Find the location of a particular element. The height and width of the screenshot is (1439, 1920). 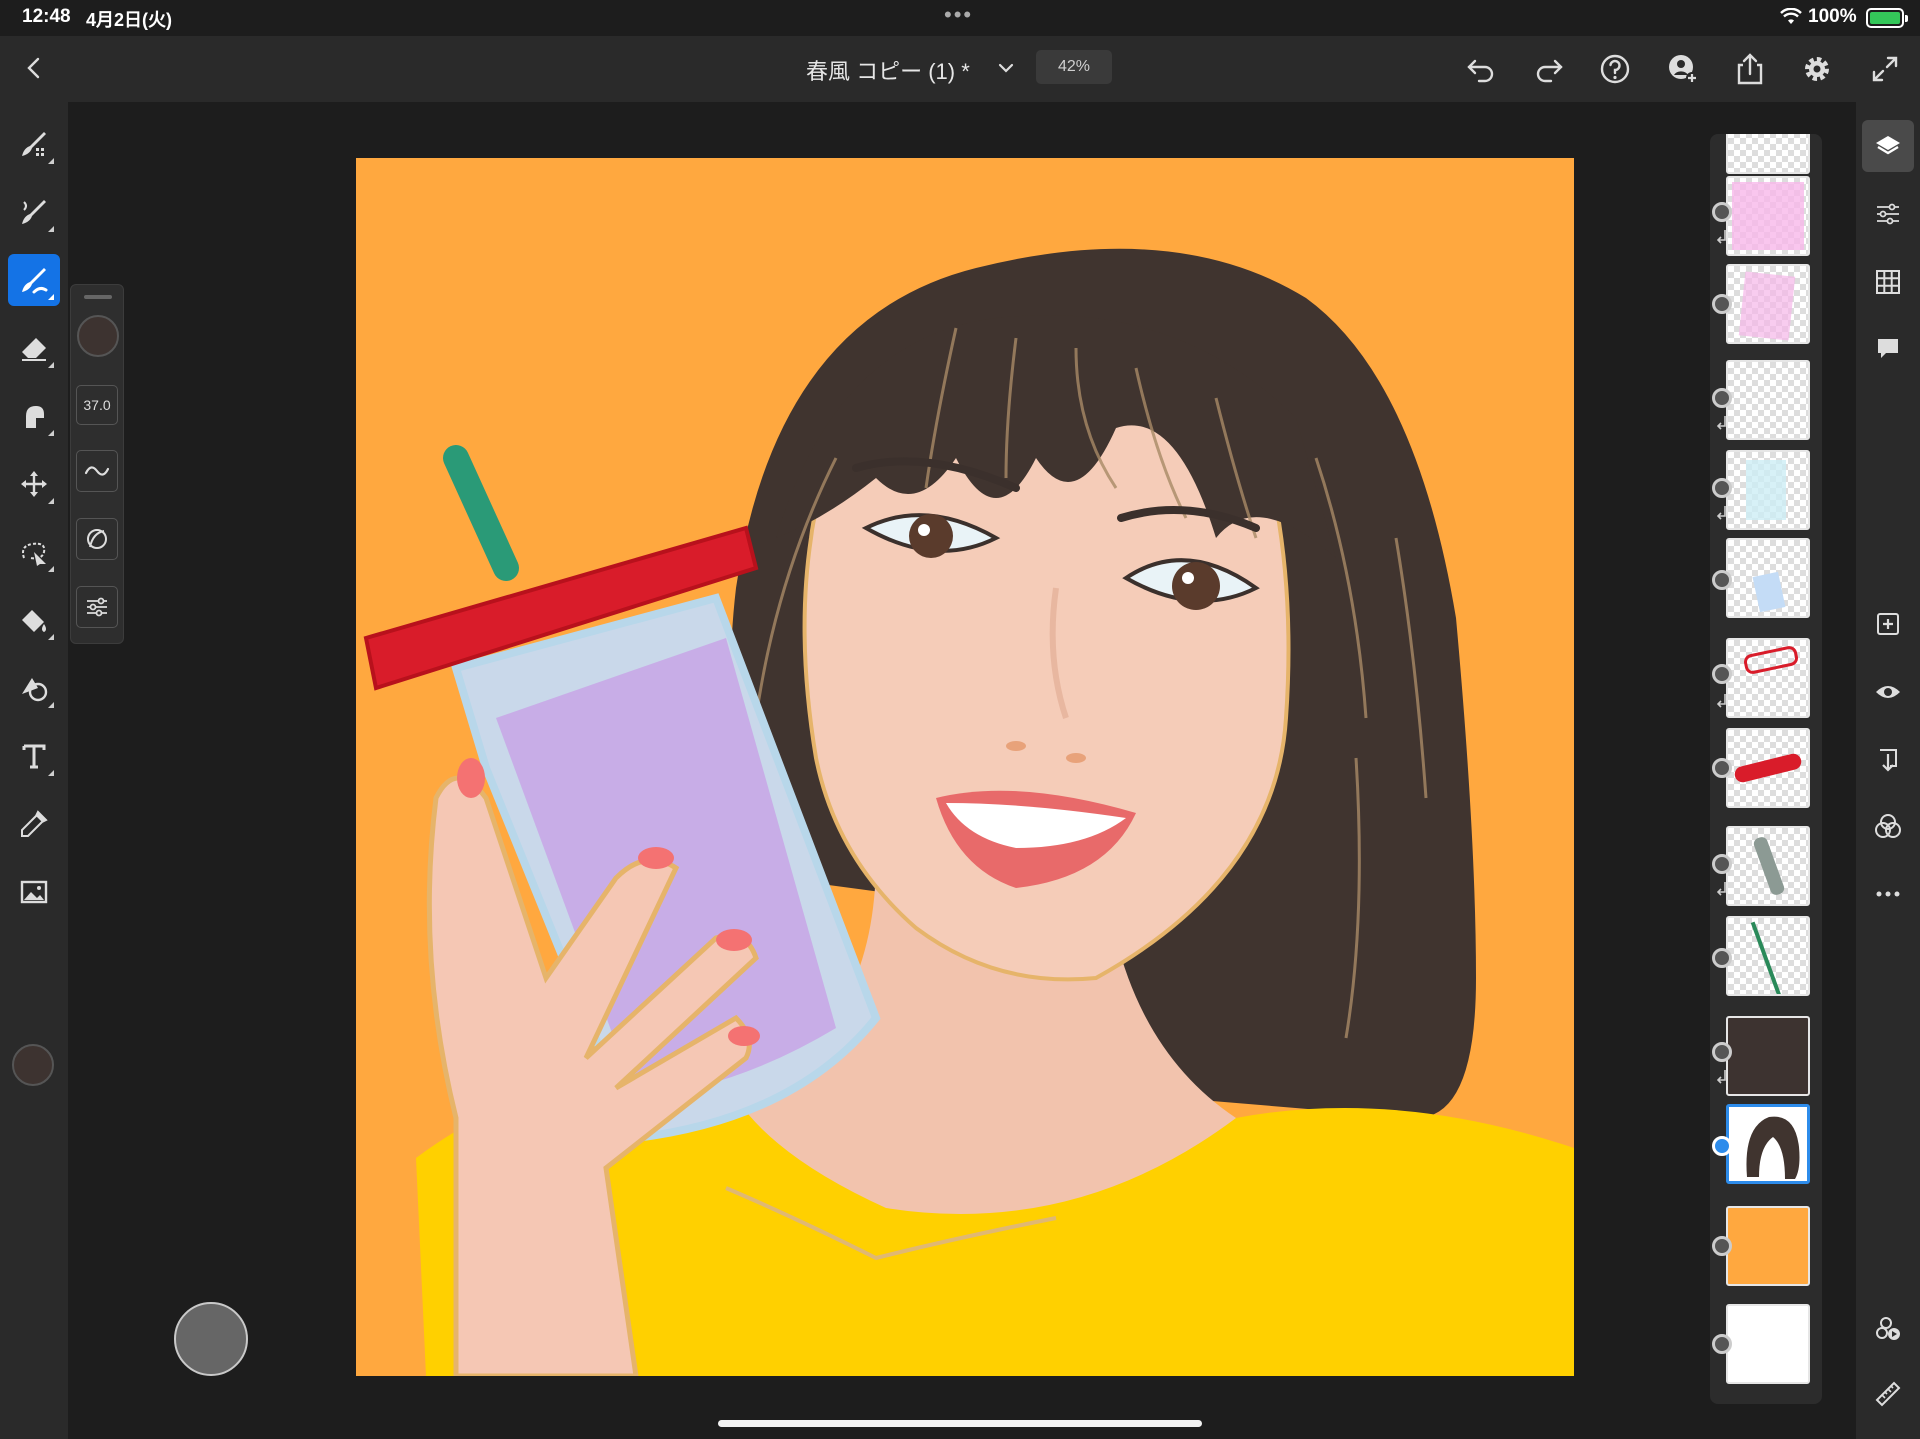

layer-properties-button is located at coordinates (1888, 214).